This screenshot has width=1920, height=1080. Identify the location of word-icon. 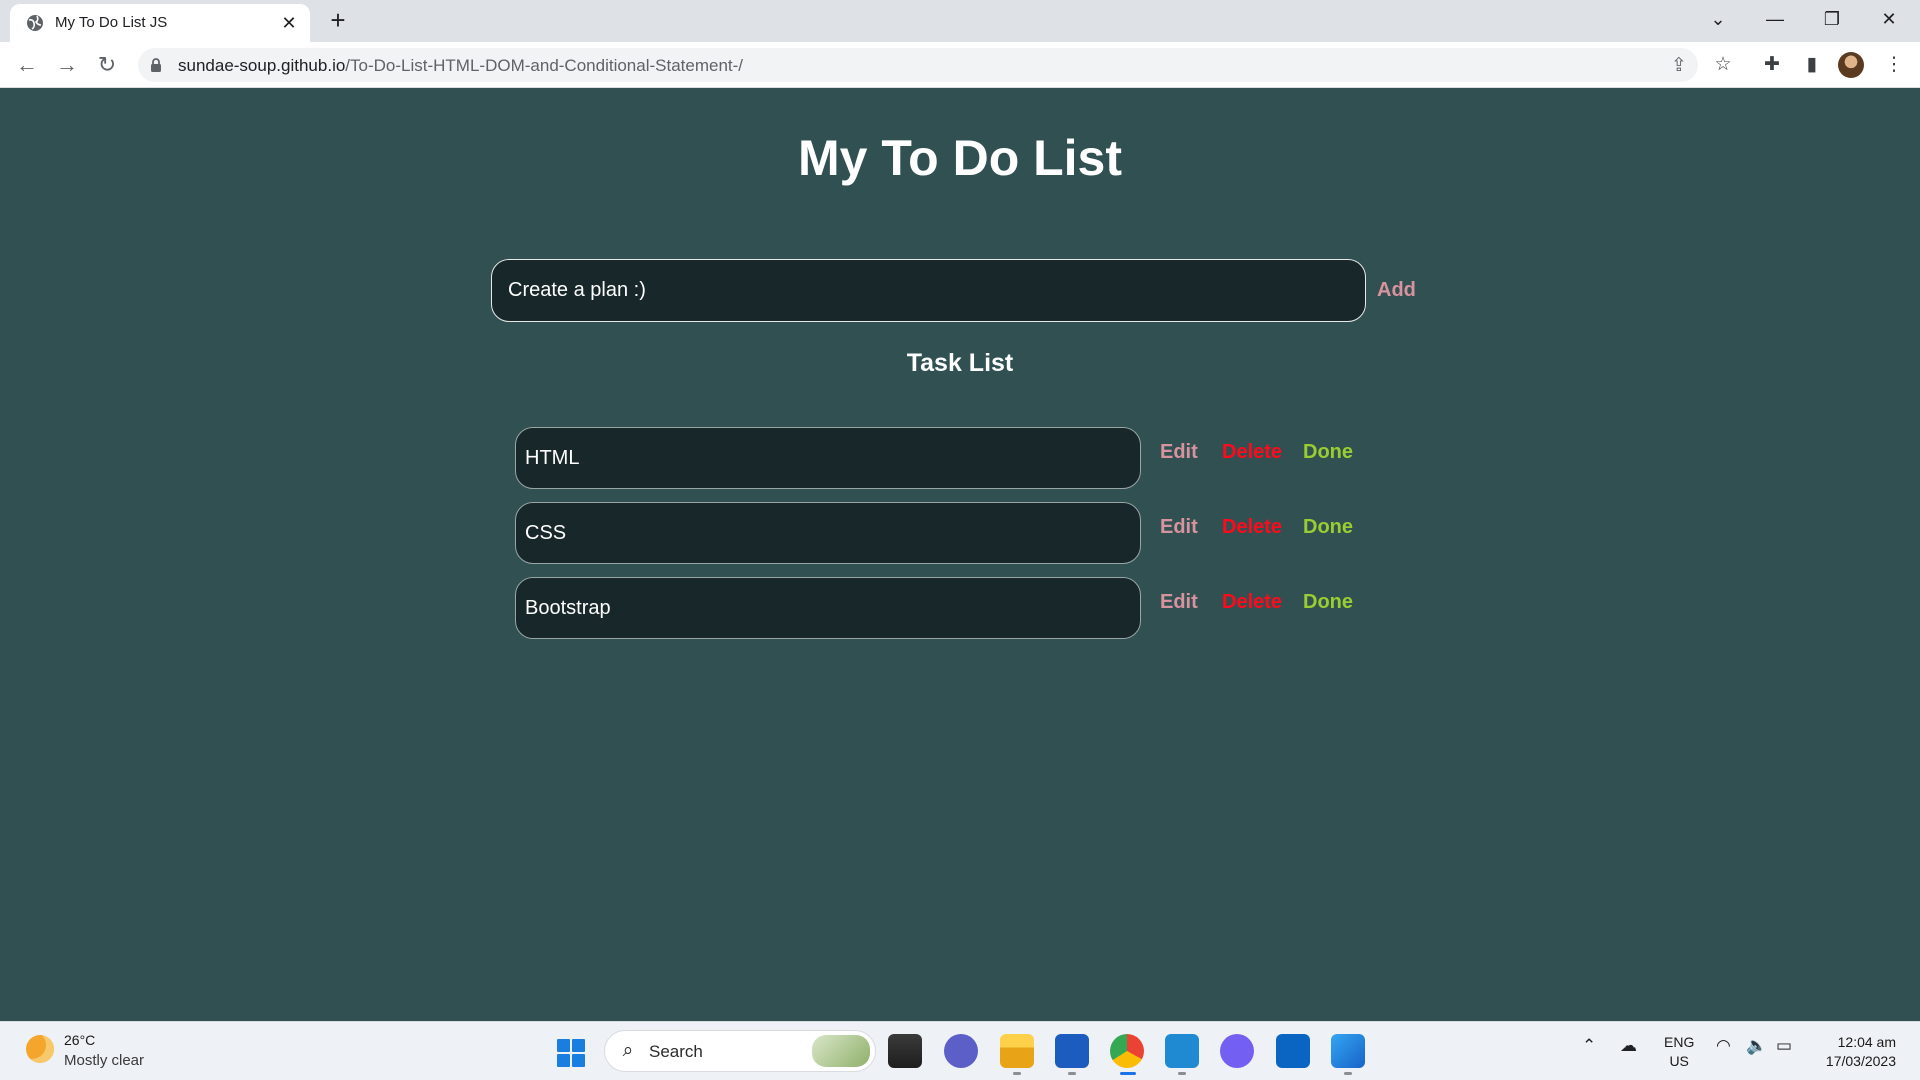
(1072, 1051).